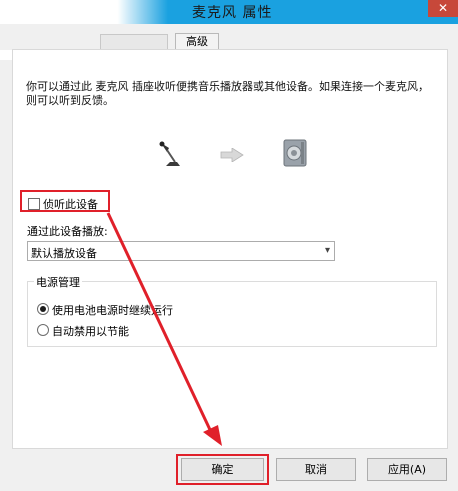  What do you see at coordinates (90, 331) in the screenshot?
I see `radio-auto-disable-label: 自动禁用以节能` at bounding box center [90, 331].